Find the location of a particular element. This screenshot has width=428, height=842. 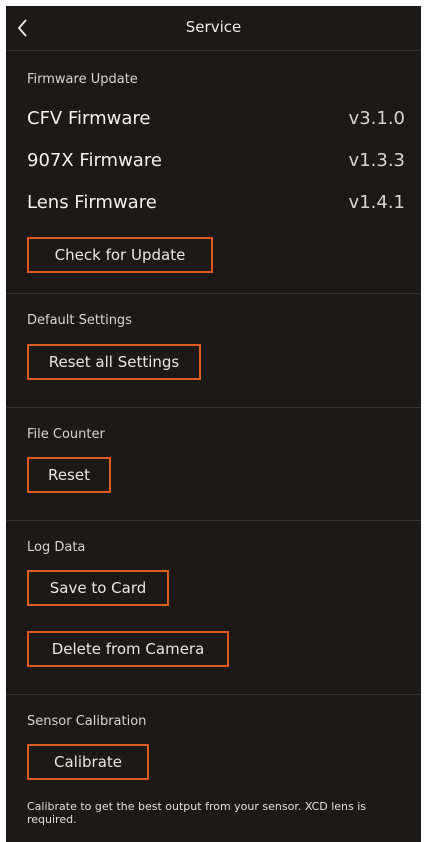

reset-file-counter-button: Reset is located at coordinates (69, 475).